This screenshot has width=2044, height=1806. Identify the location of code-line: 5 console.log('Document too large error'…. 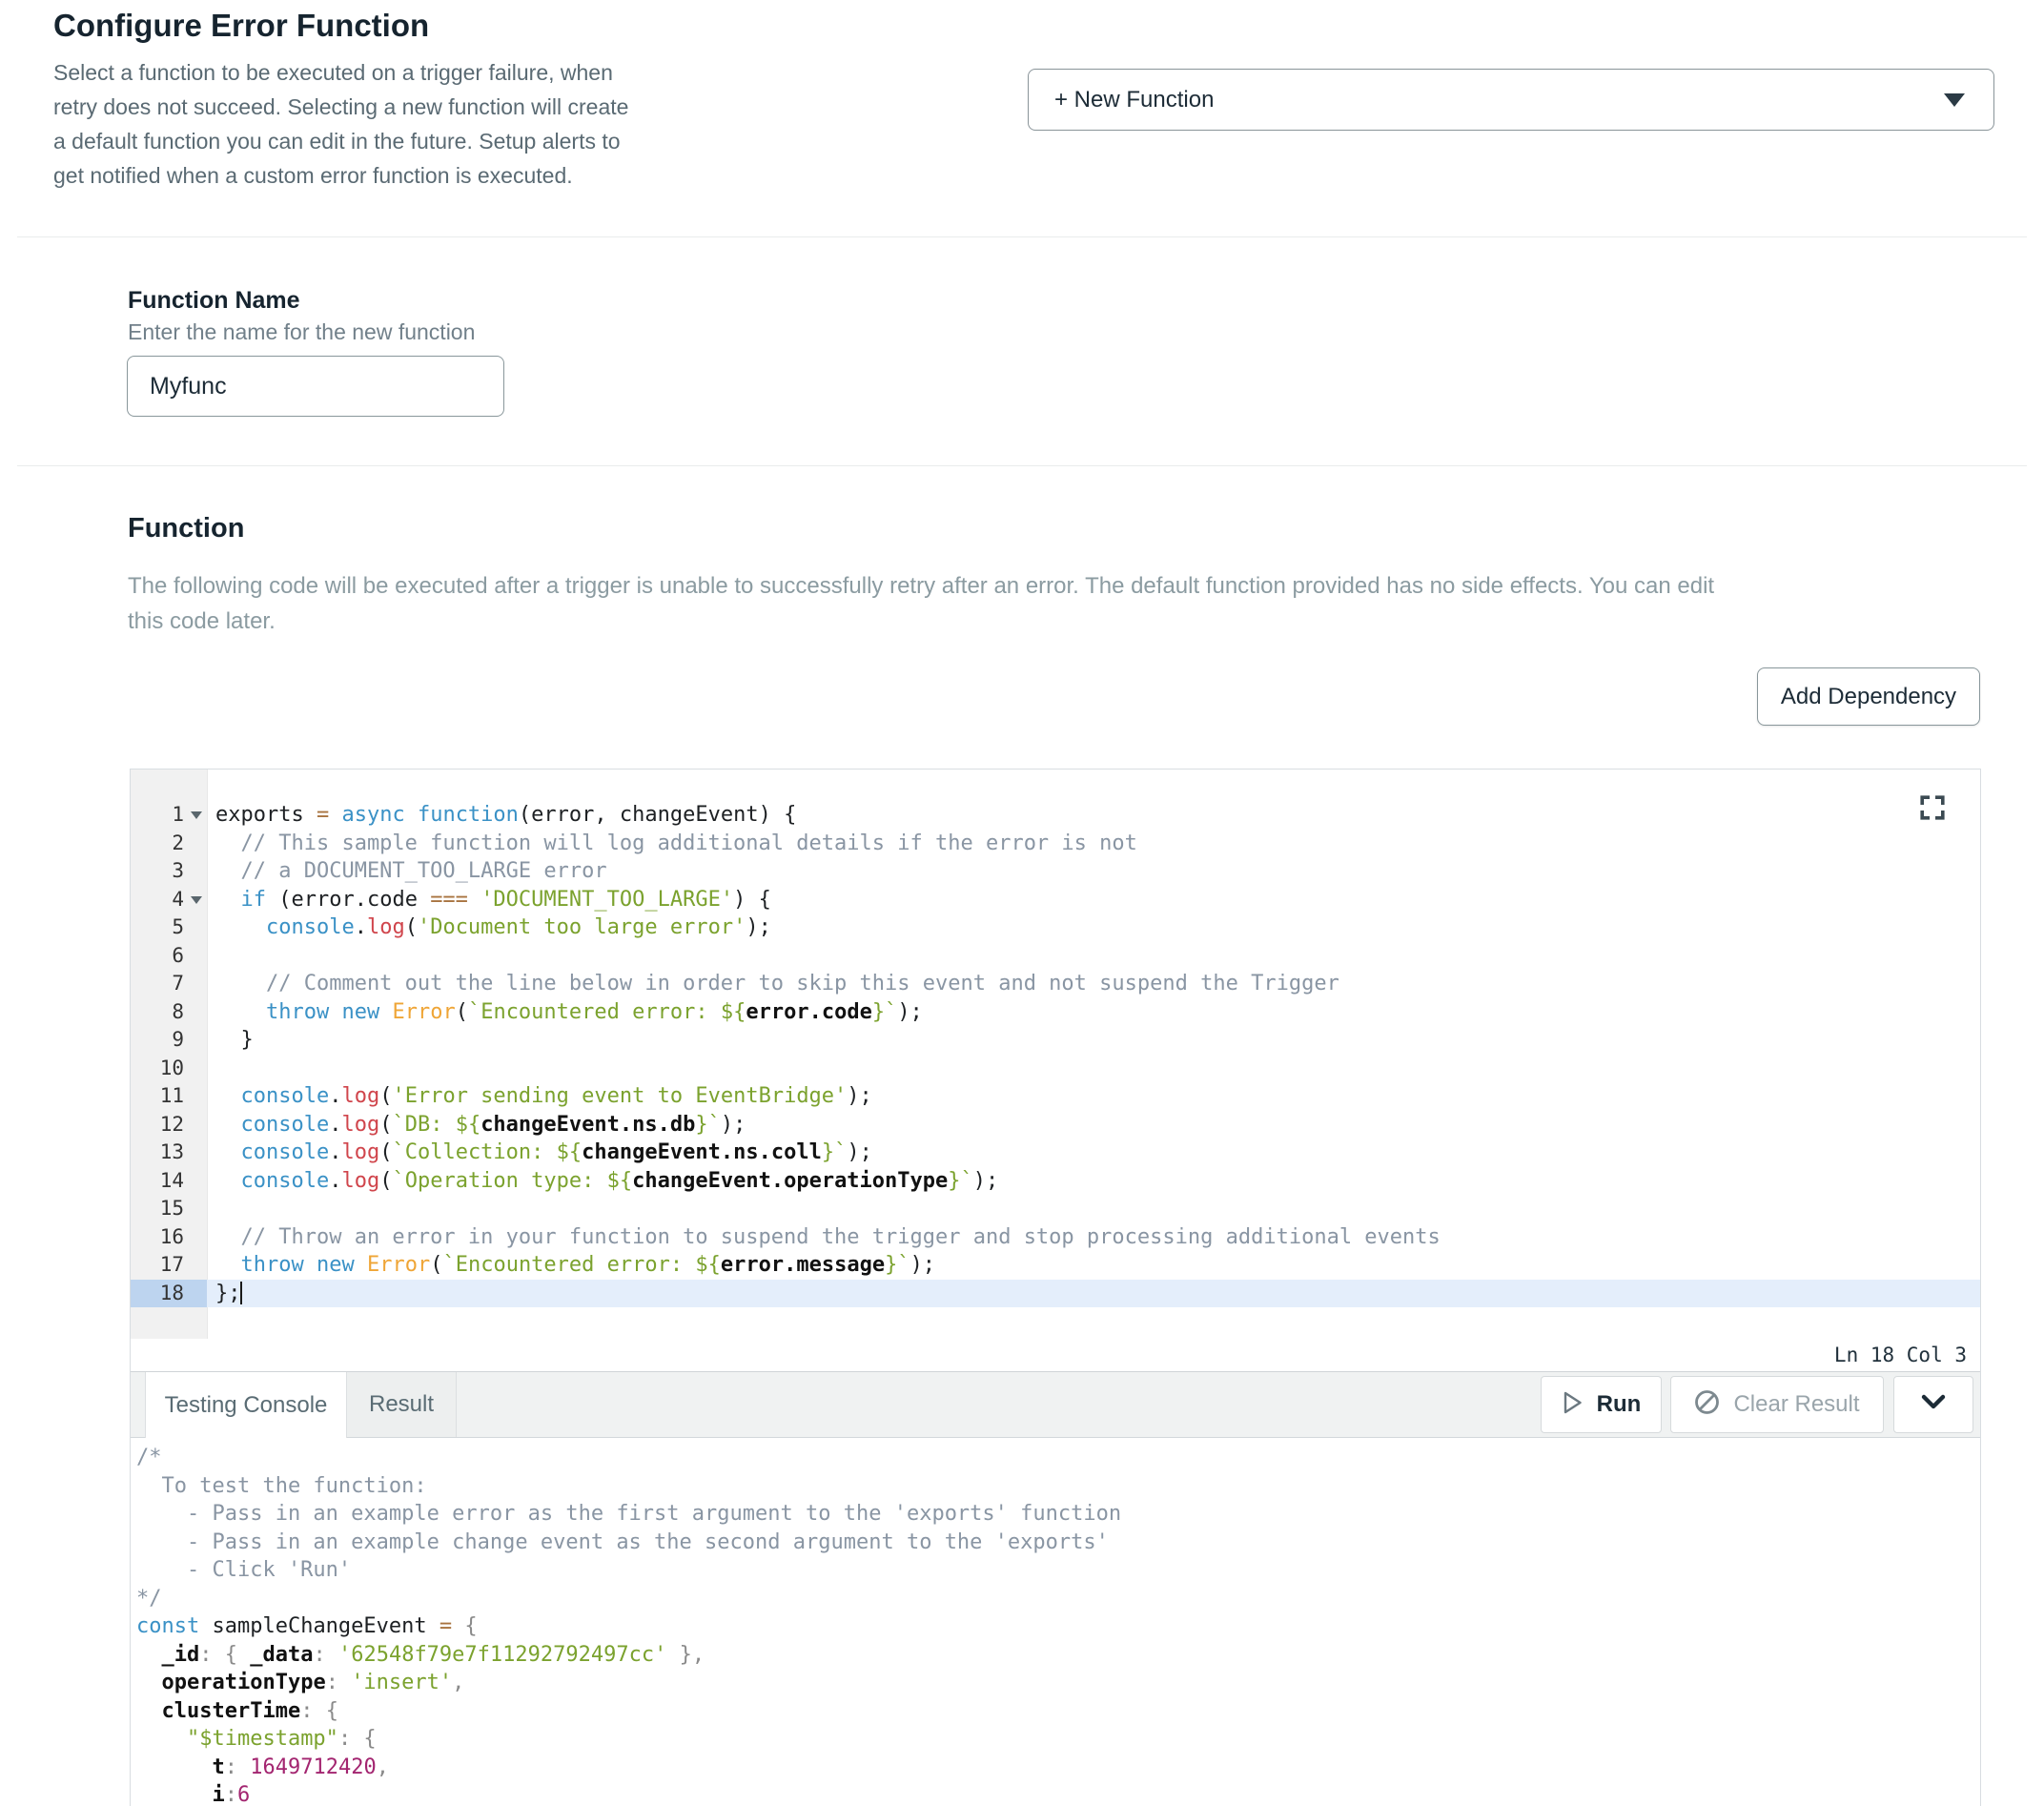
(1055, 928).